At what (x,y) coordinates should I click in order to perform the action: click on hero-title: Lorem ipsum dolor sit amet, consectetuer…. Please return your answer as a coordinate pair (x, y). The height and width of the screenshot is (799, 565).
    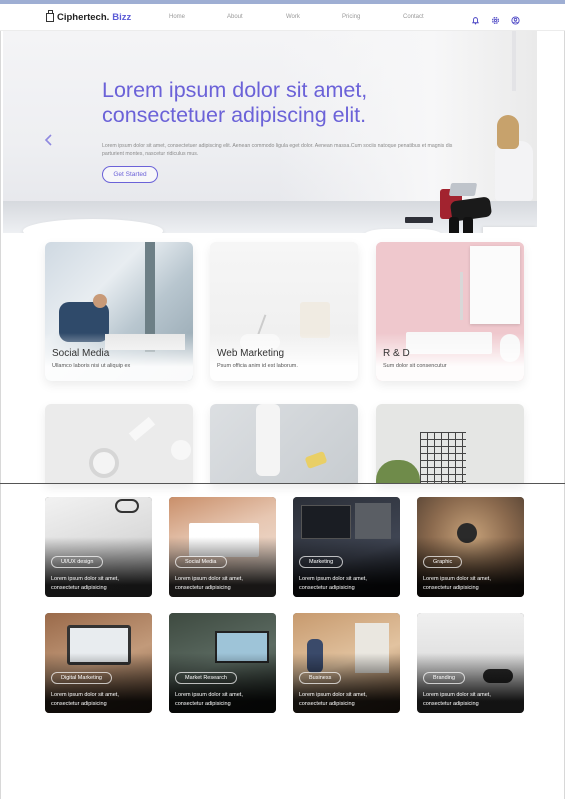
    Looking at the image, I should click on (234, 103).